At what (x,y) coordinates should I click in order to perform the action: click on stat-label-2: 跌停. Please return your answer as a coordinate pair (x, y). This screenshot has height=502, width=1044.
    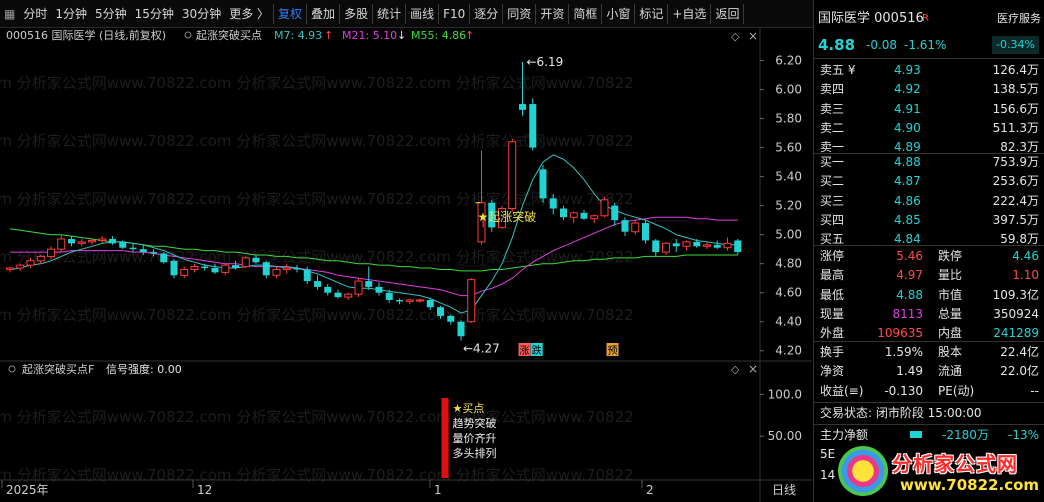
    Looking at the image, I should click on (950, 256).